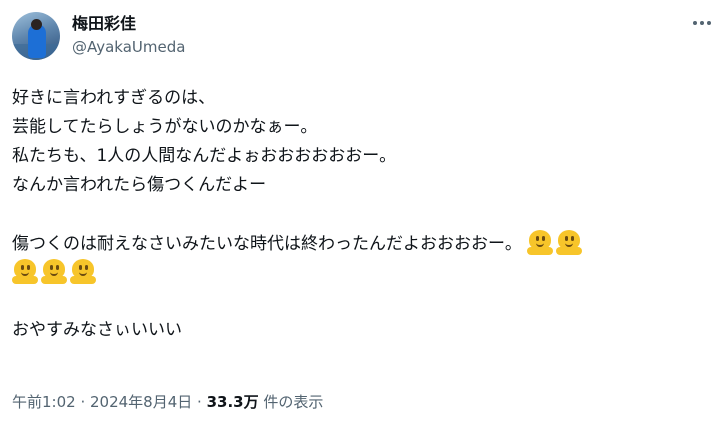 This screenshot has width=726, height=421. What do you see at coordinates (128, 47) in the screenshot?
I see `author-handle: @AyakaUmeda` at bounding box center [128, 47].